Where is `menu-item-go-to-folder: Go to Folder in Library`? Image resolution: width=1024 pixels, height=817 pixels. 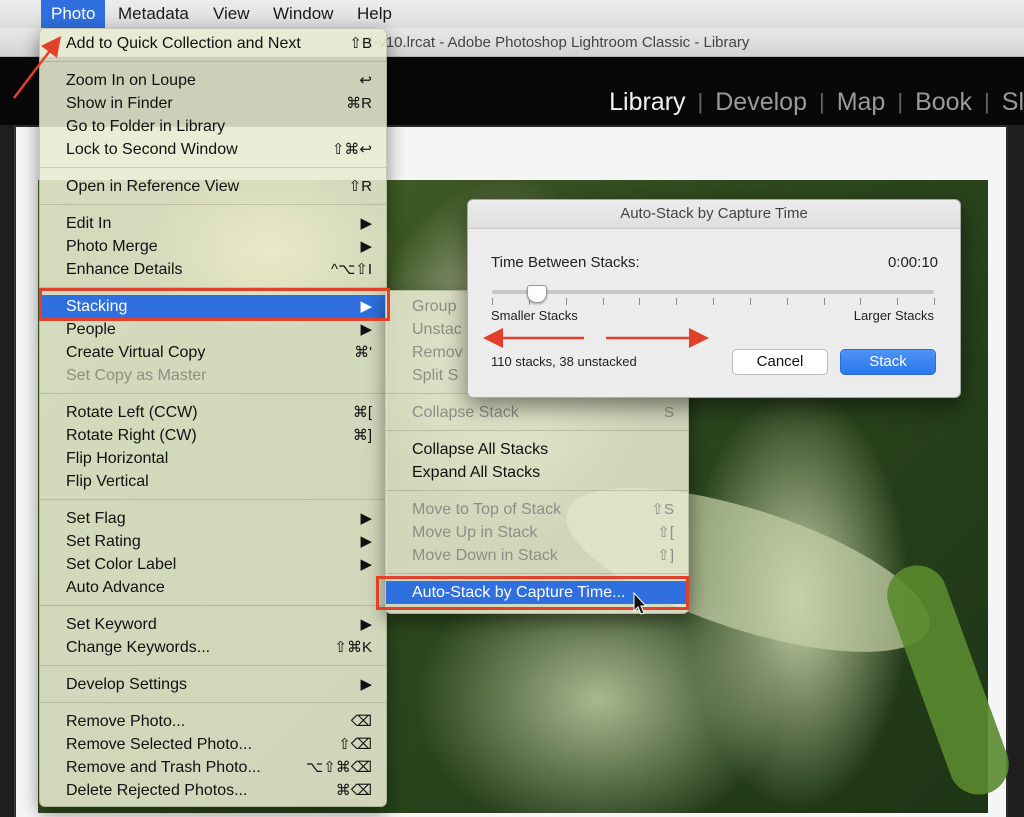
menu-item-go-to-folder: Go to Folder in Library is located at coordinates (213, 126).